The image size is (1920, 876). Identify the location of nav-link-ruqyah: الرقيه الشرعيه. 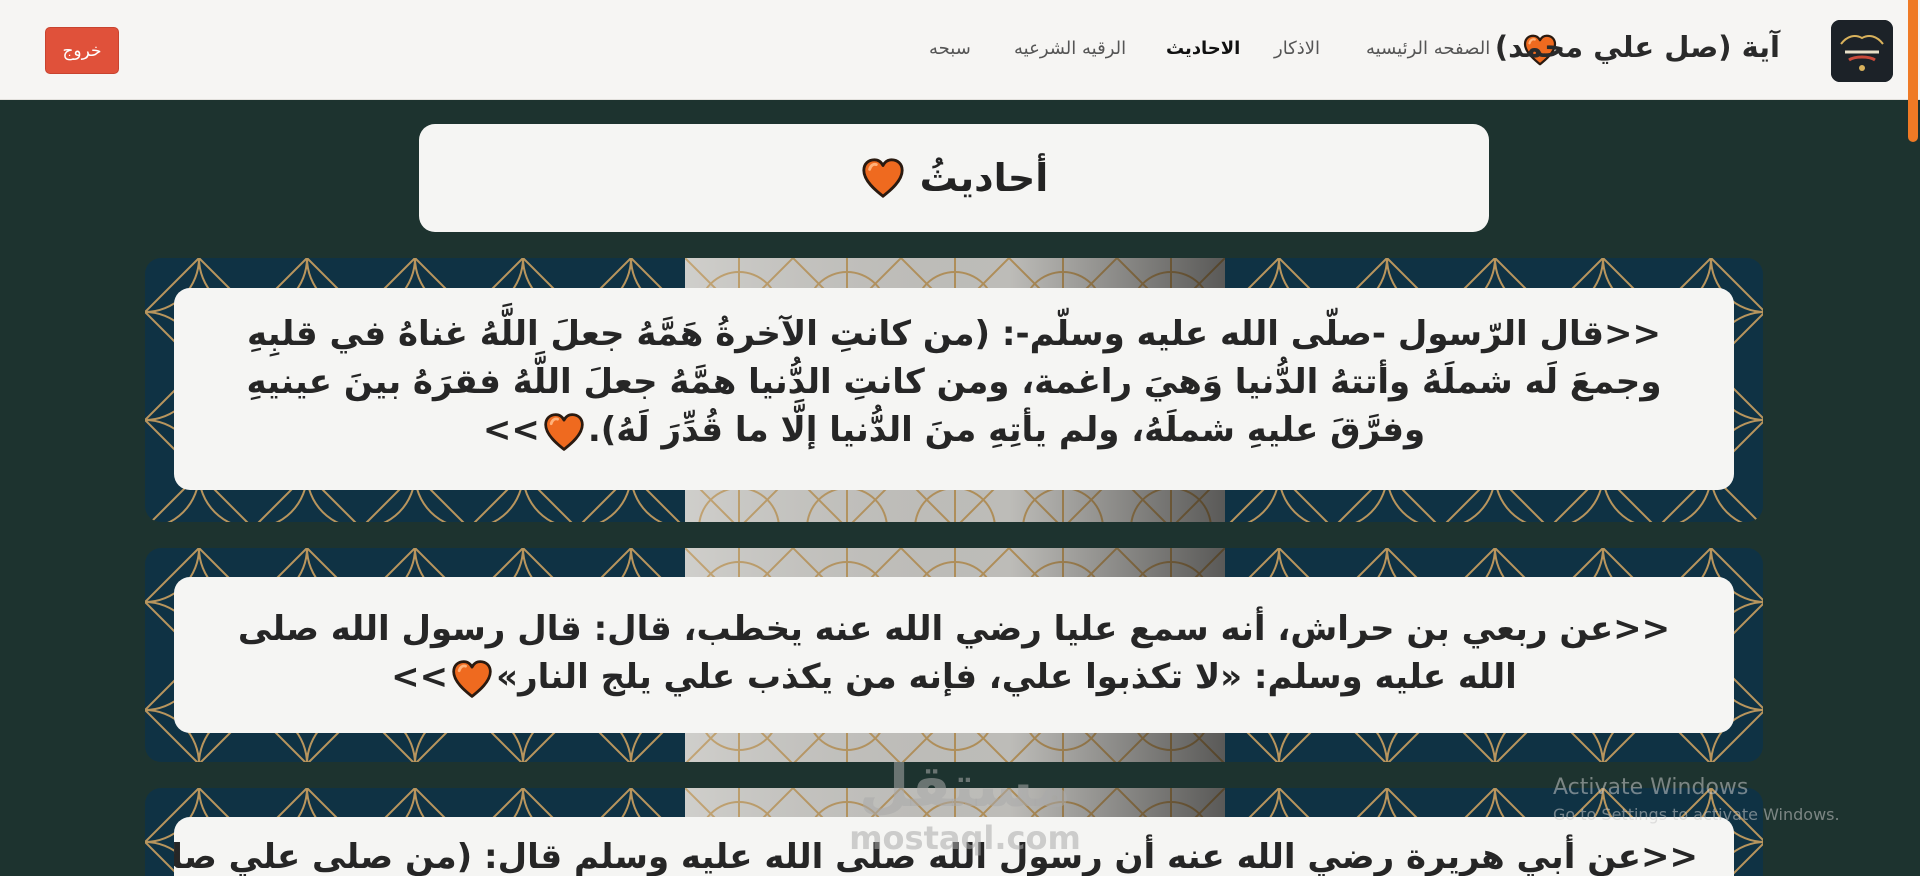
(1070, 52).